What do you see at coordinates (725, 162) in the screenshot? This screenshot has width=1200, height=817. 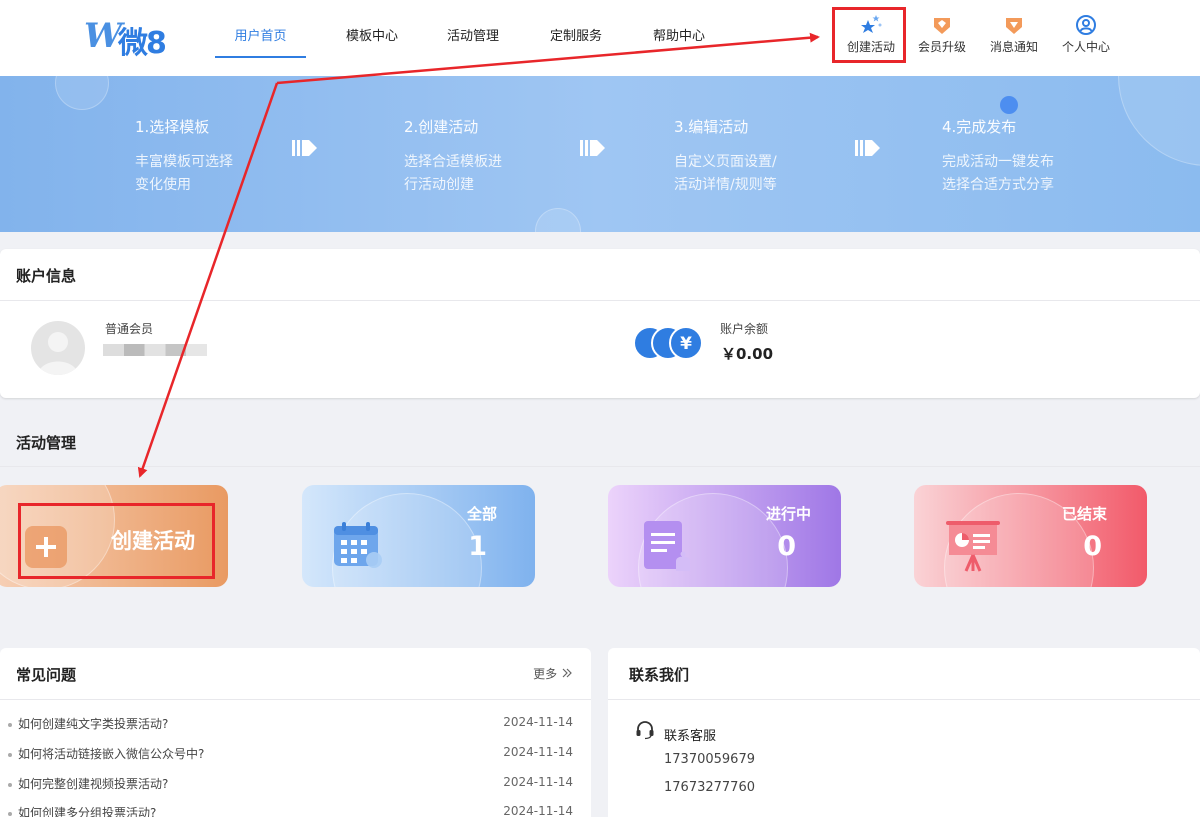 I see `step-3-desc-line1: 自定义页面设置/` at bounding box center [725, 162].